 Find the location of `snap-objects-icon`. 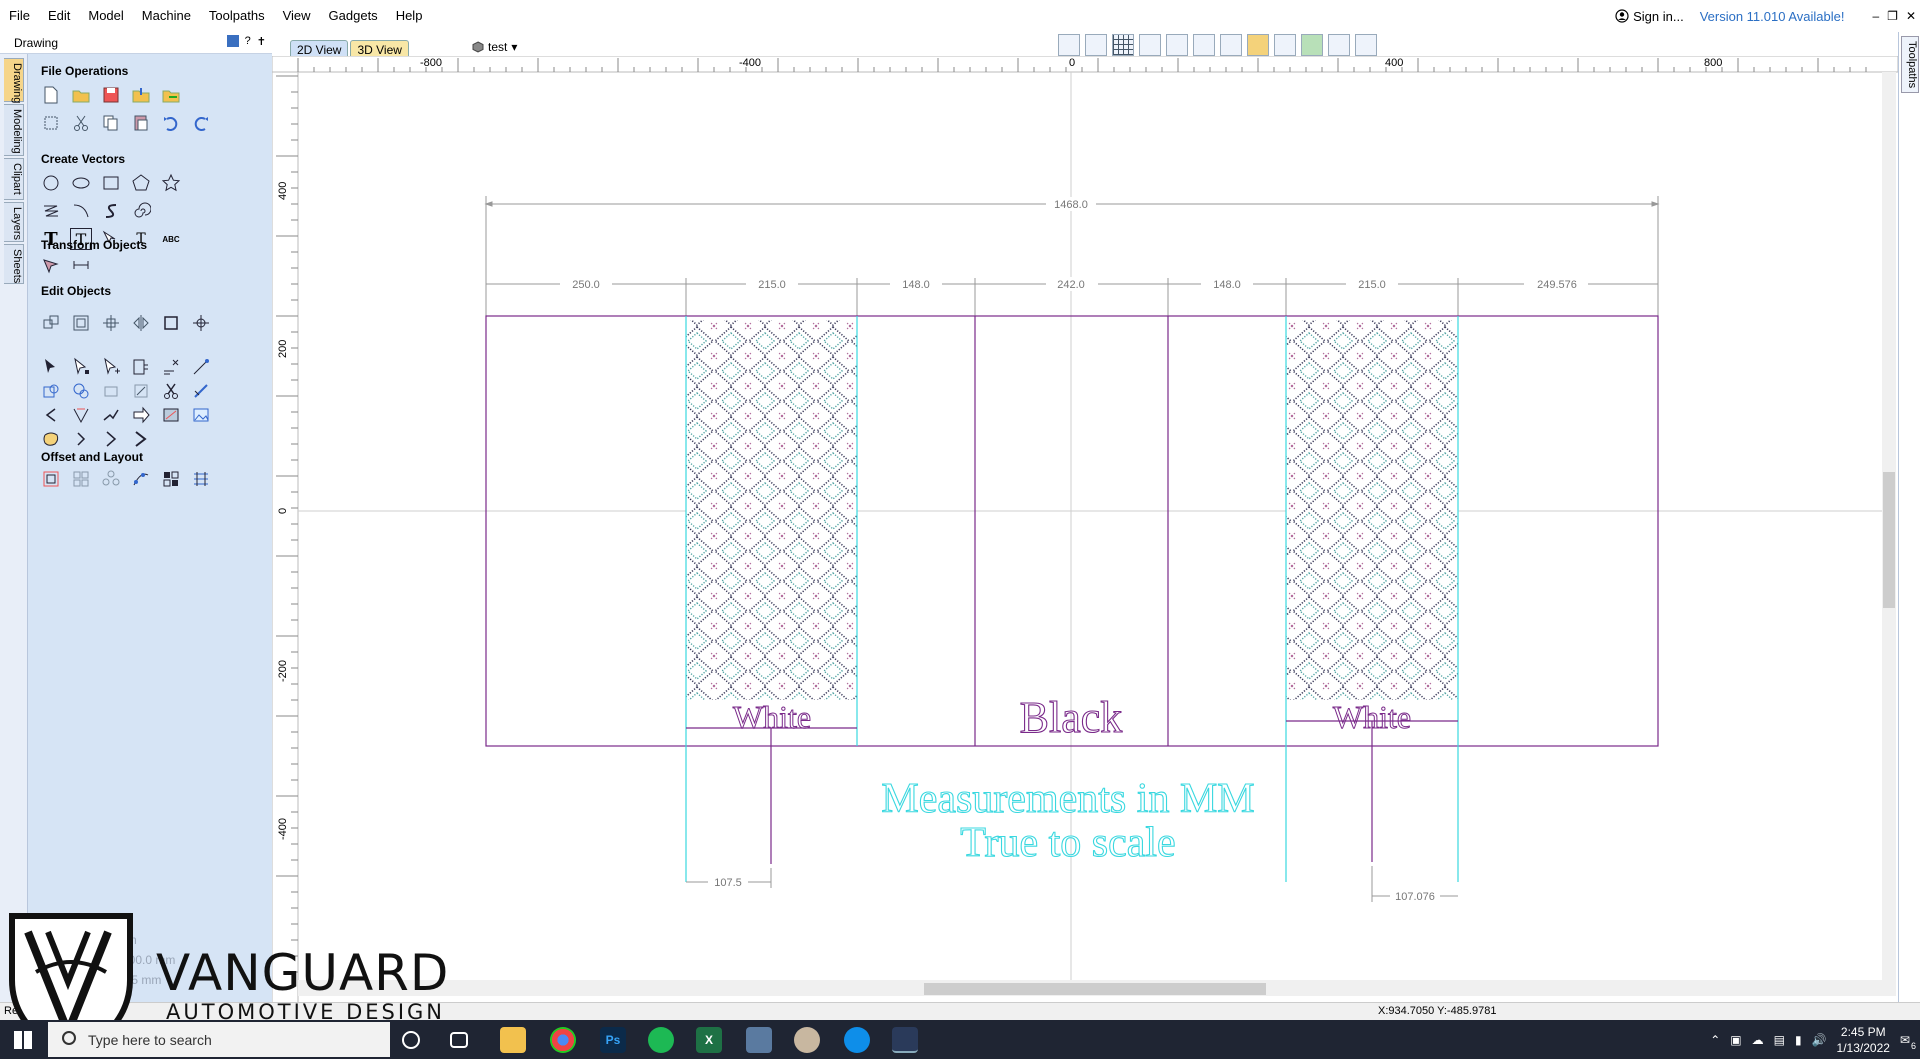

snap-objects-icon is located at coordinates (1096, 45).